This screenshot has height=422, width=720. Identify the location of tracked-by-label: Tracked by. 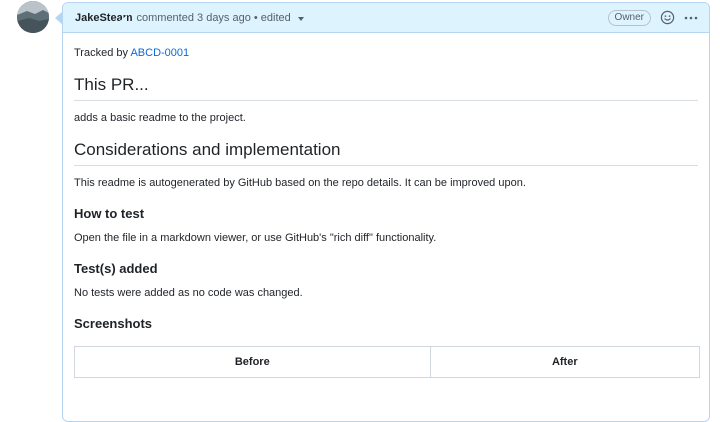
(102, 53).